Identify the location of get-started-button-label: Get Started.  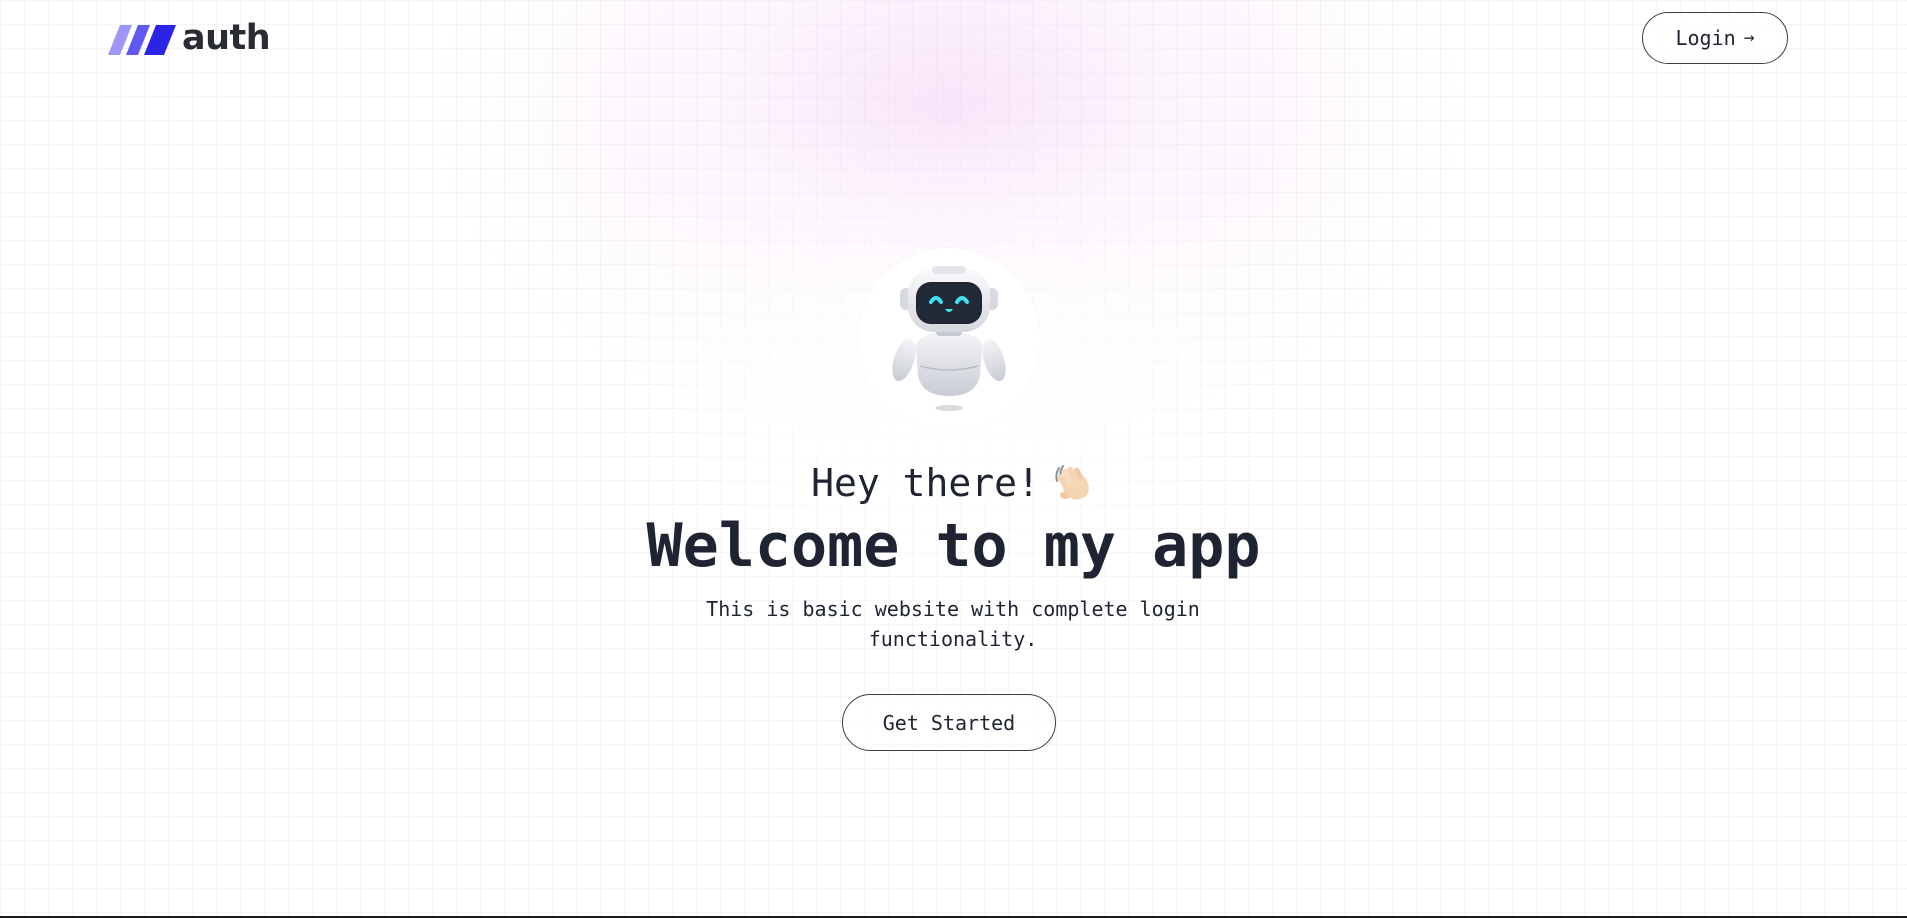
(949, 722).